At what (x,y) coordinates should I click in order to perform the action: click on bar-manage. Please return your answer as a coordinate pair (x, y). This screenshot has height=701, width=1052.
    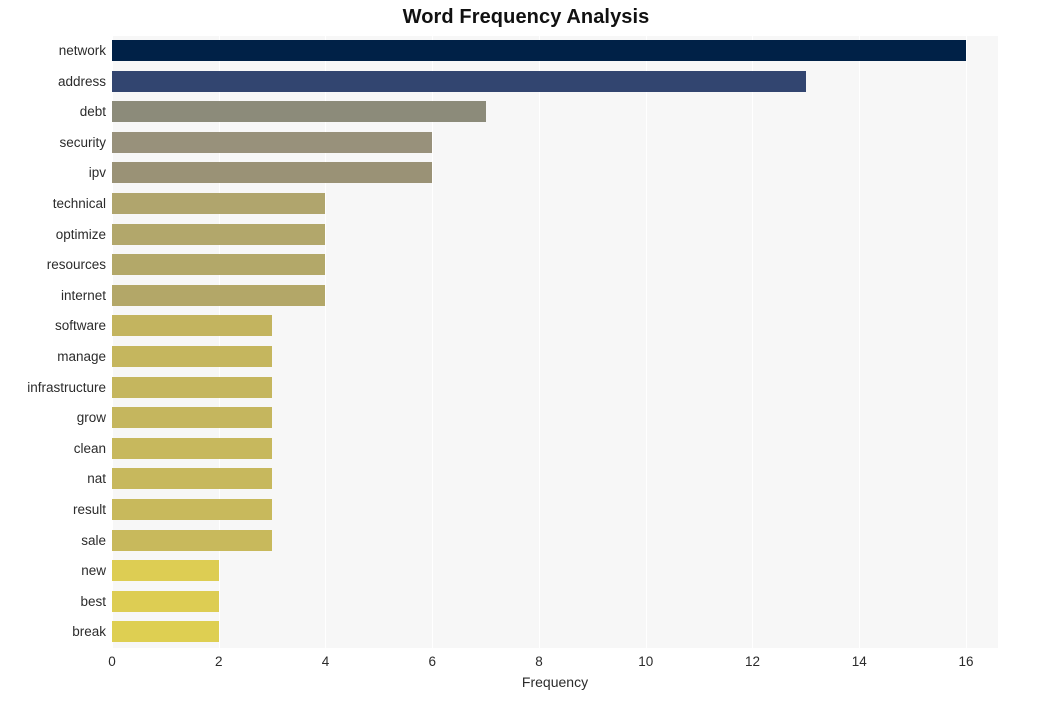
    Looking at the image, I should click on (192, 356).